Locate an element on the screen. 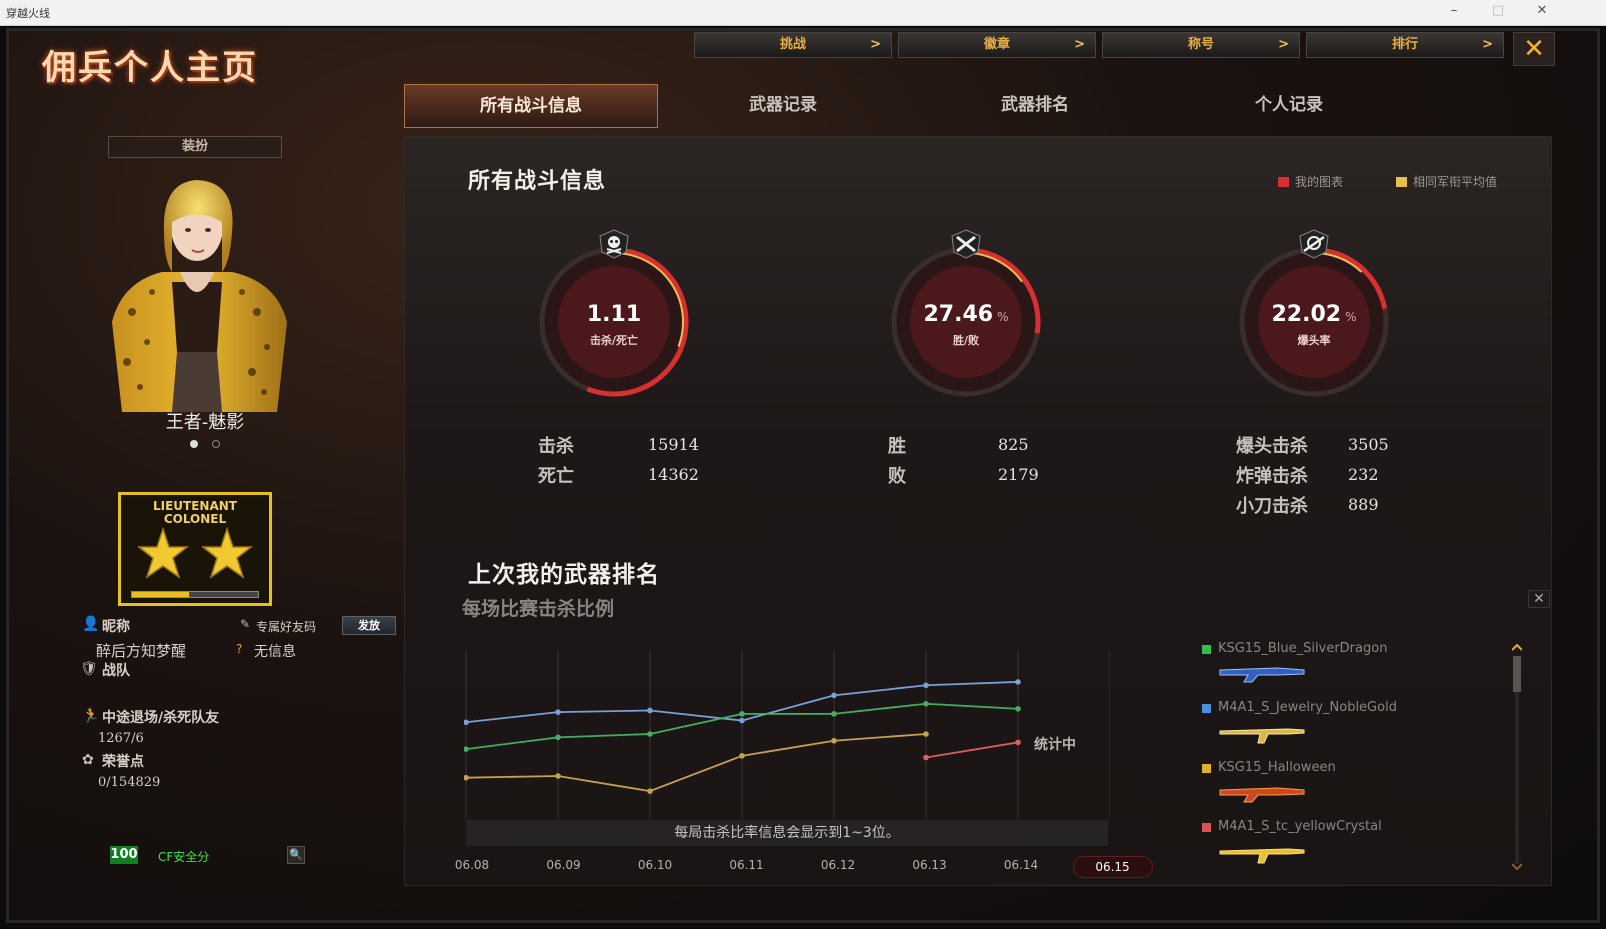 The width and height of the screenshot is (1606, 929). page-title: 佣兵个人主页 is located at coordinates (150, 68).